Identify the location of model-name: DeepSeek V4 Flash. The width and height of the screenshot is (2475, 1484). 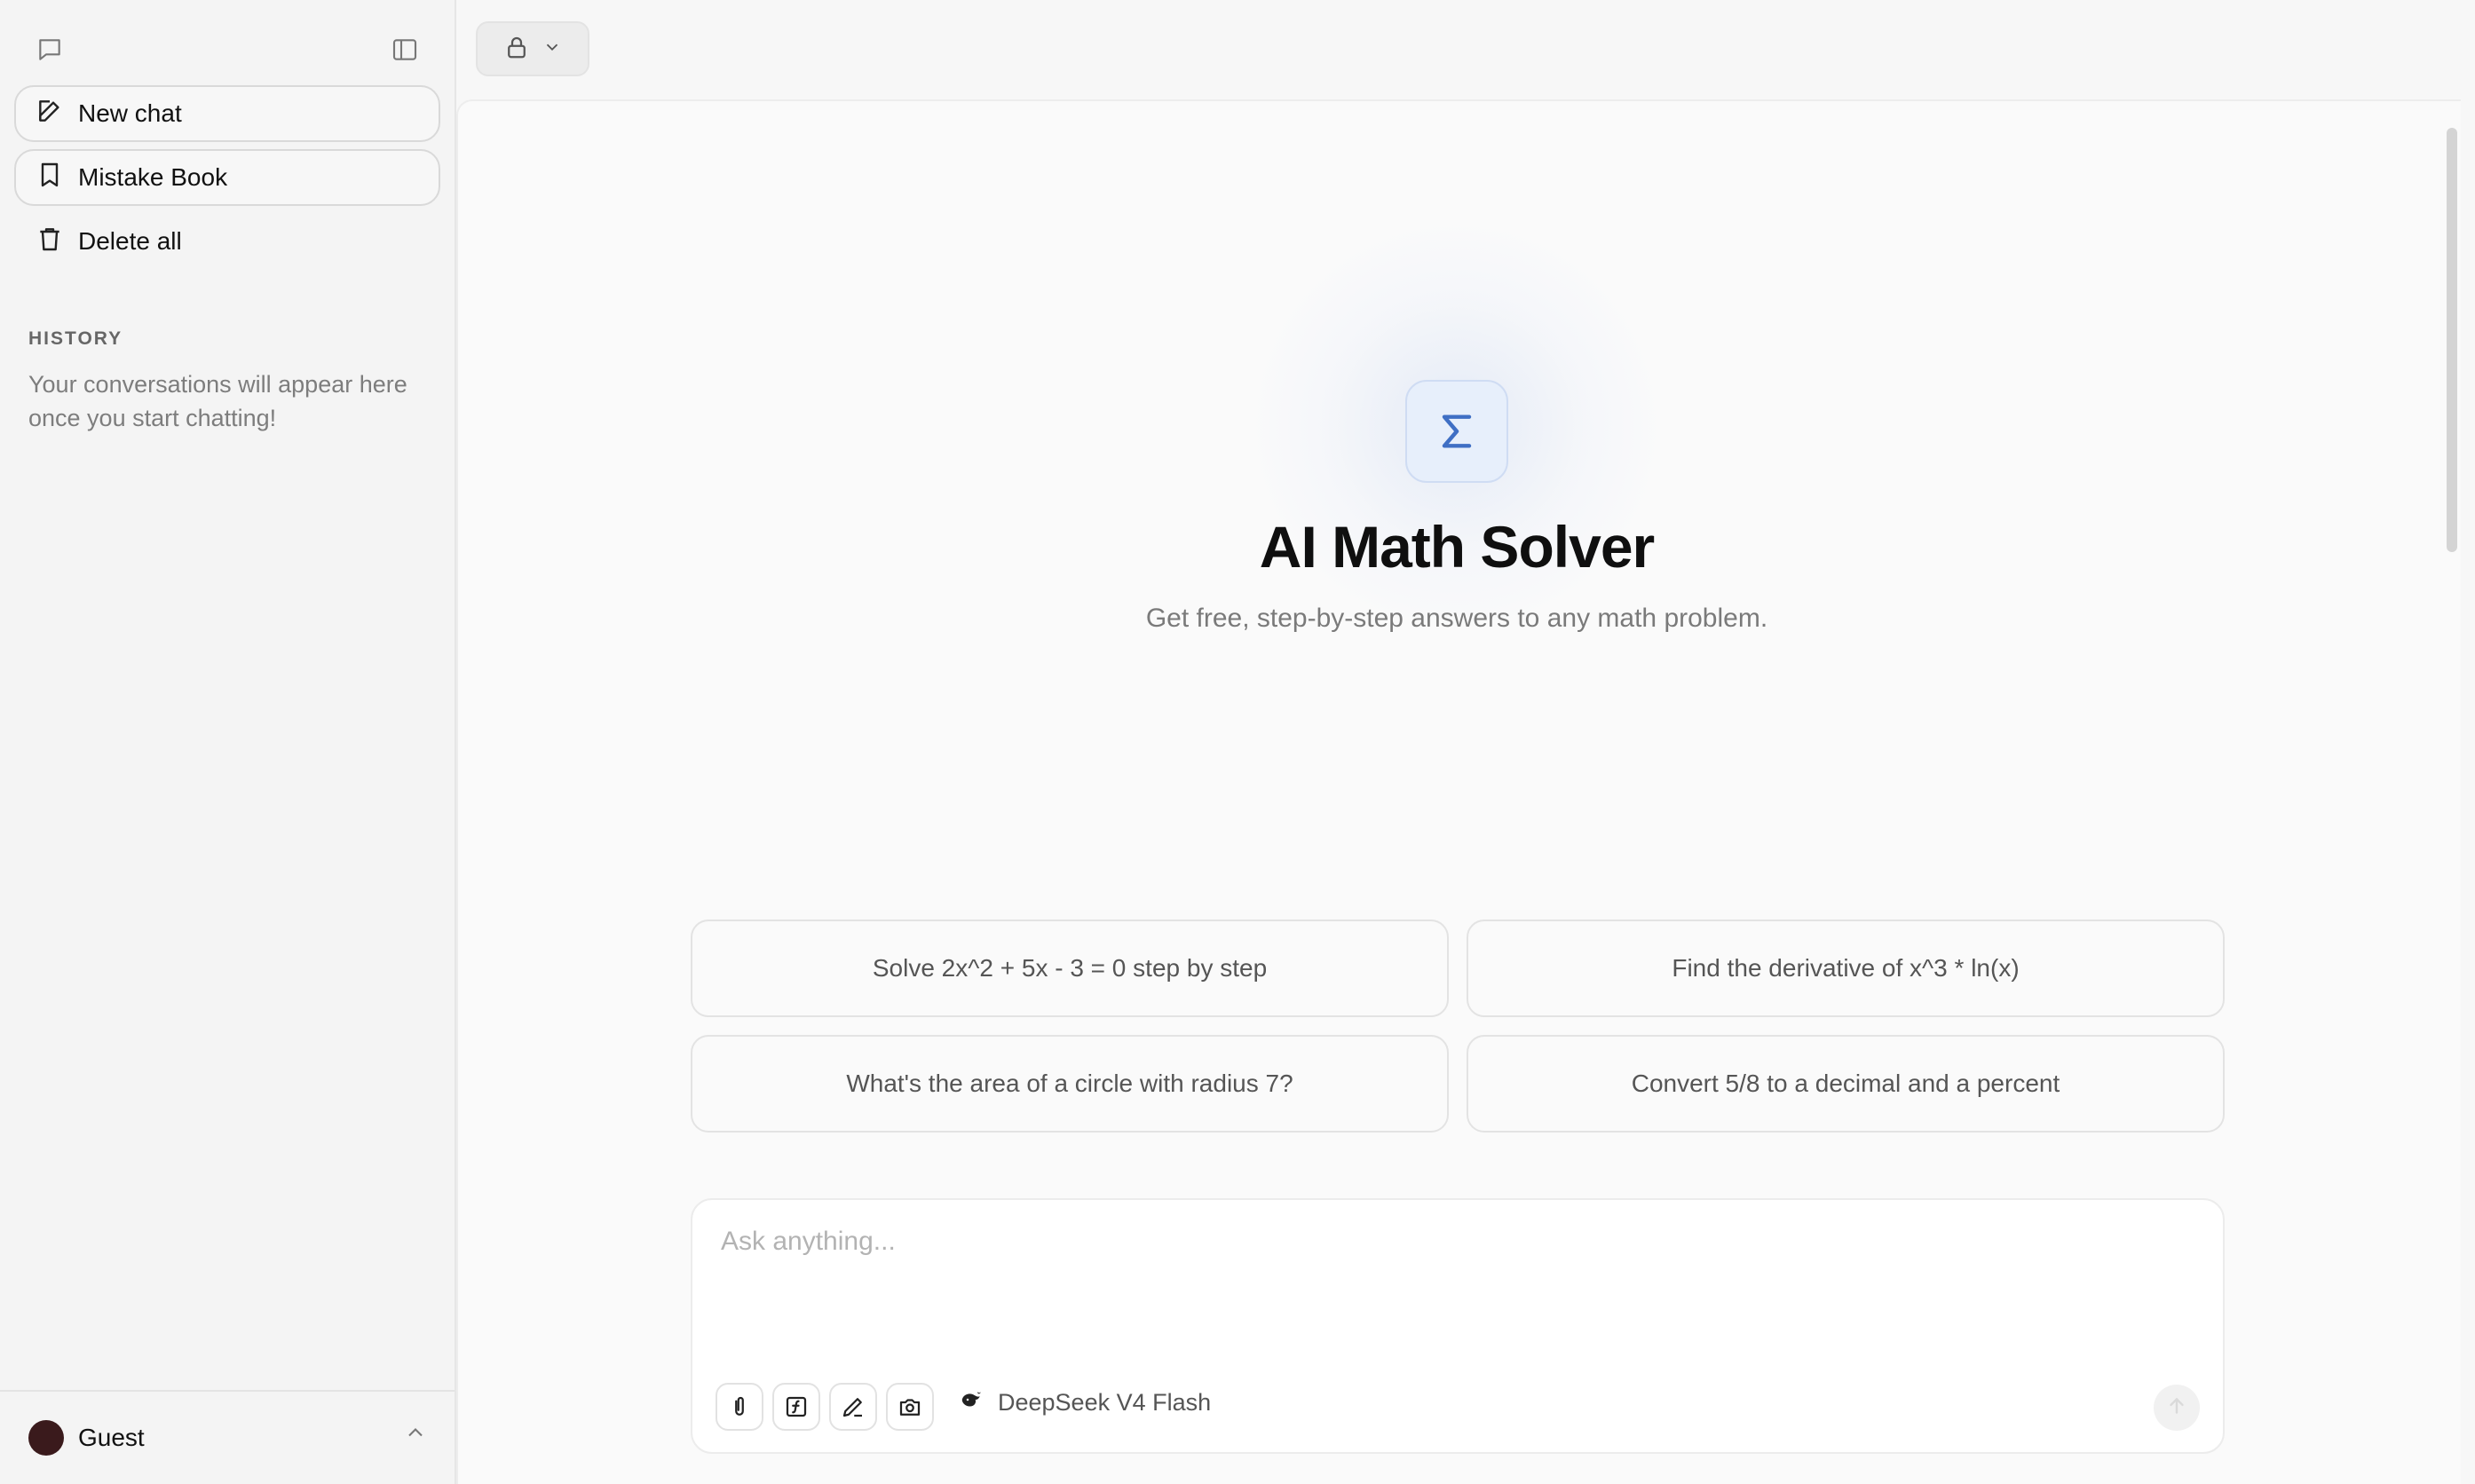
(1105, 1402).